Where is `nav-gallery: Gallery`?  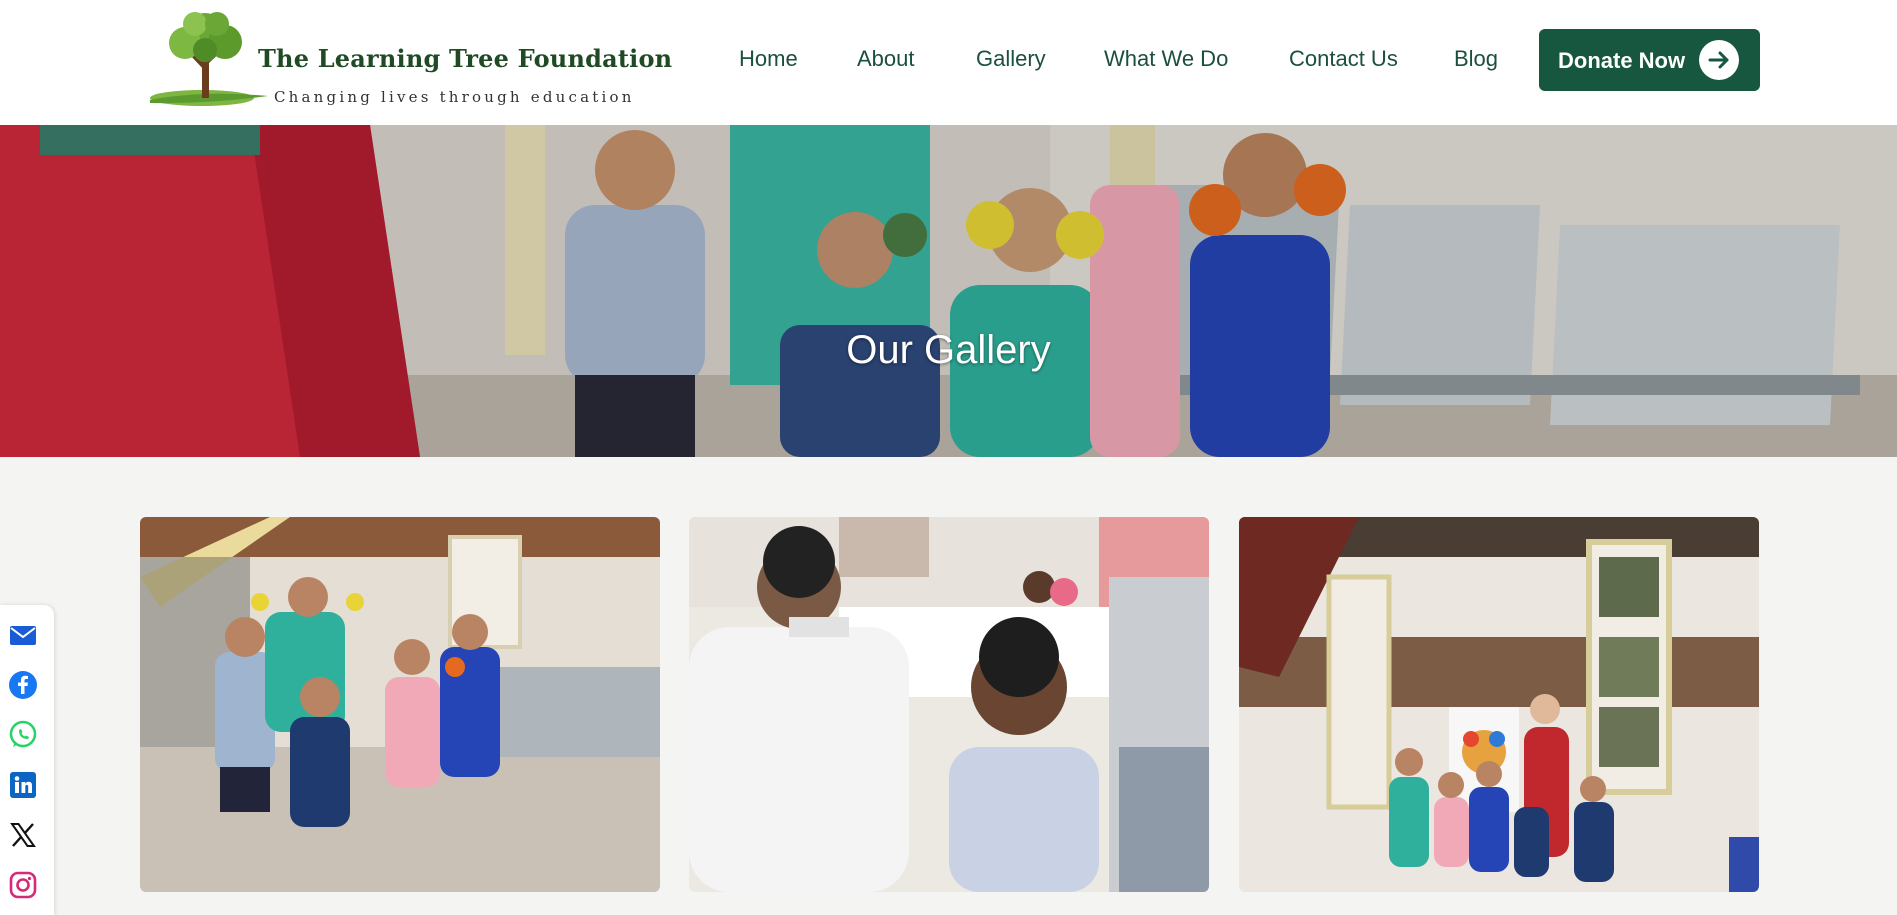 nav-gallery: Gallery is located at coordinates (1011, 59).